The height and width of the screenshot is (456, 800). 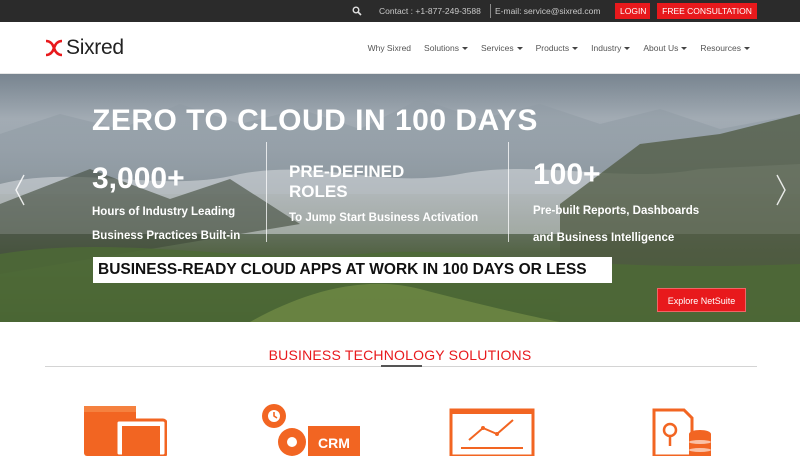 I want to click on devices-icon, so click(x=125, y=428).